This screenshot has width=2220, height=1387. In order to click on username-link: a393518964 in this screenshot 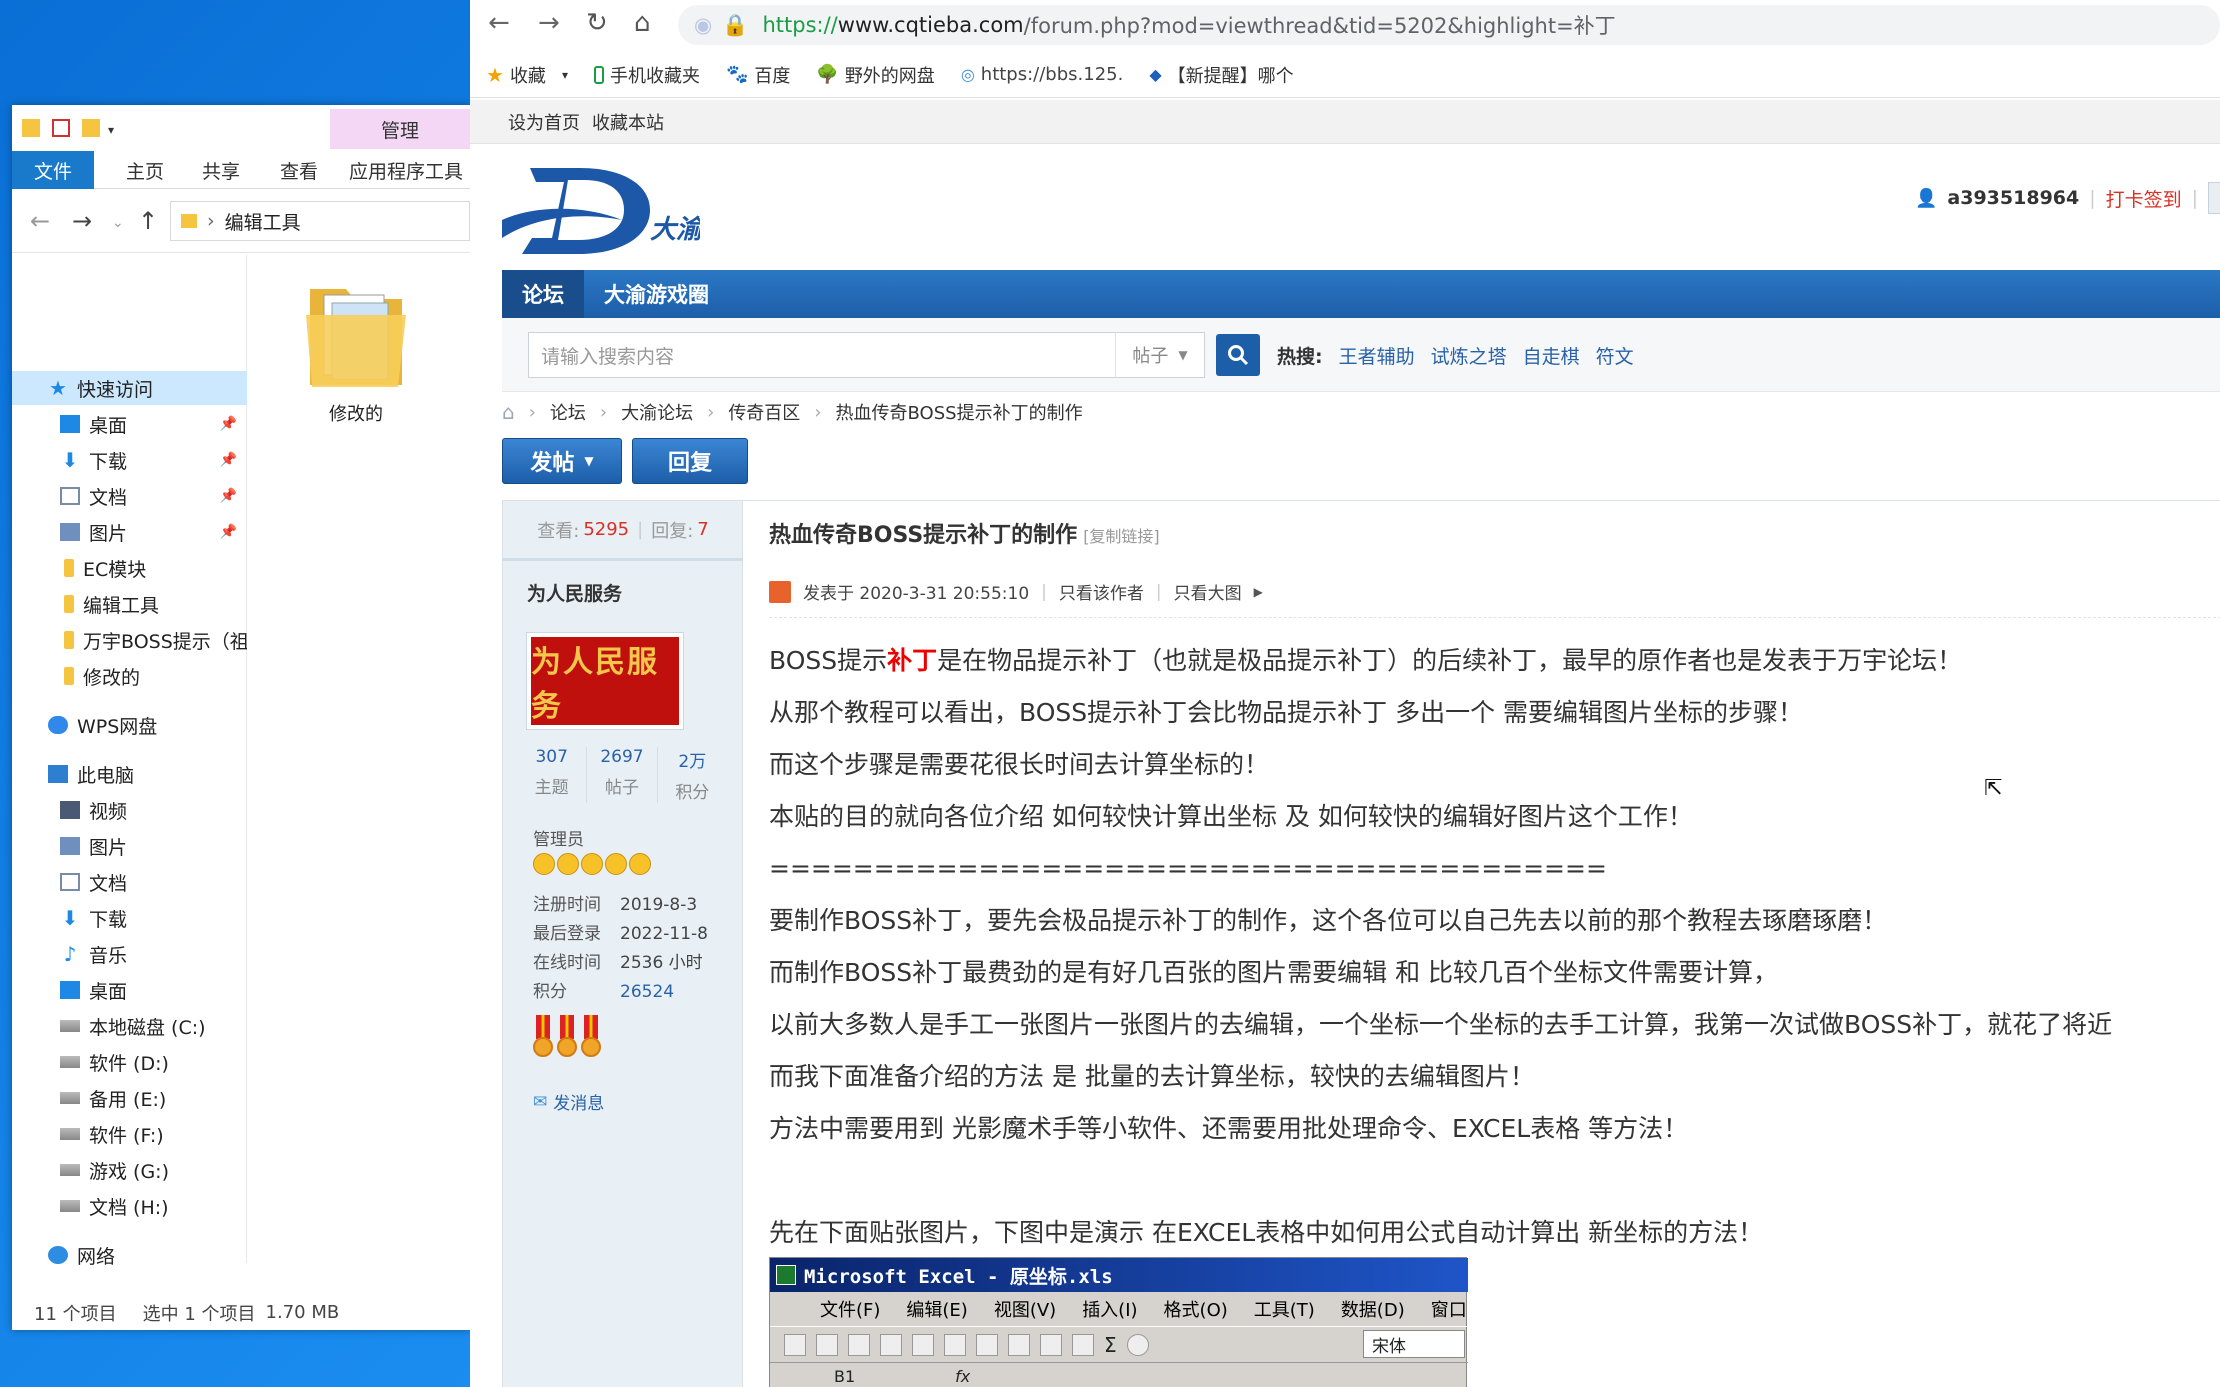, I will do `click(2013, 198)`.